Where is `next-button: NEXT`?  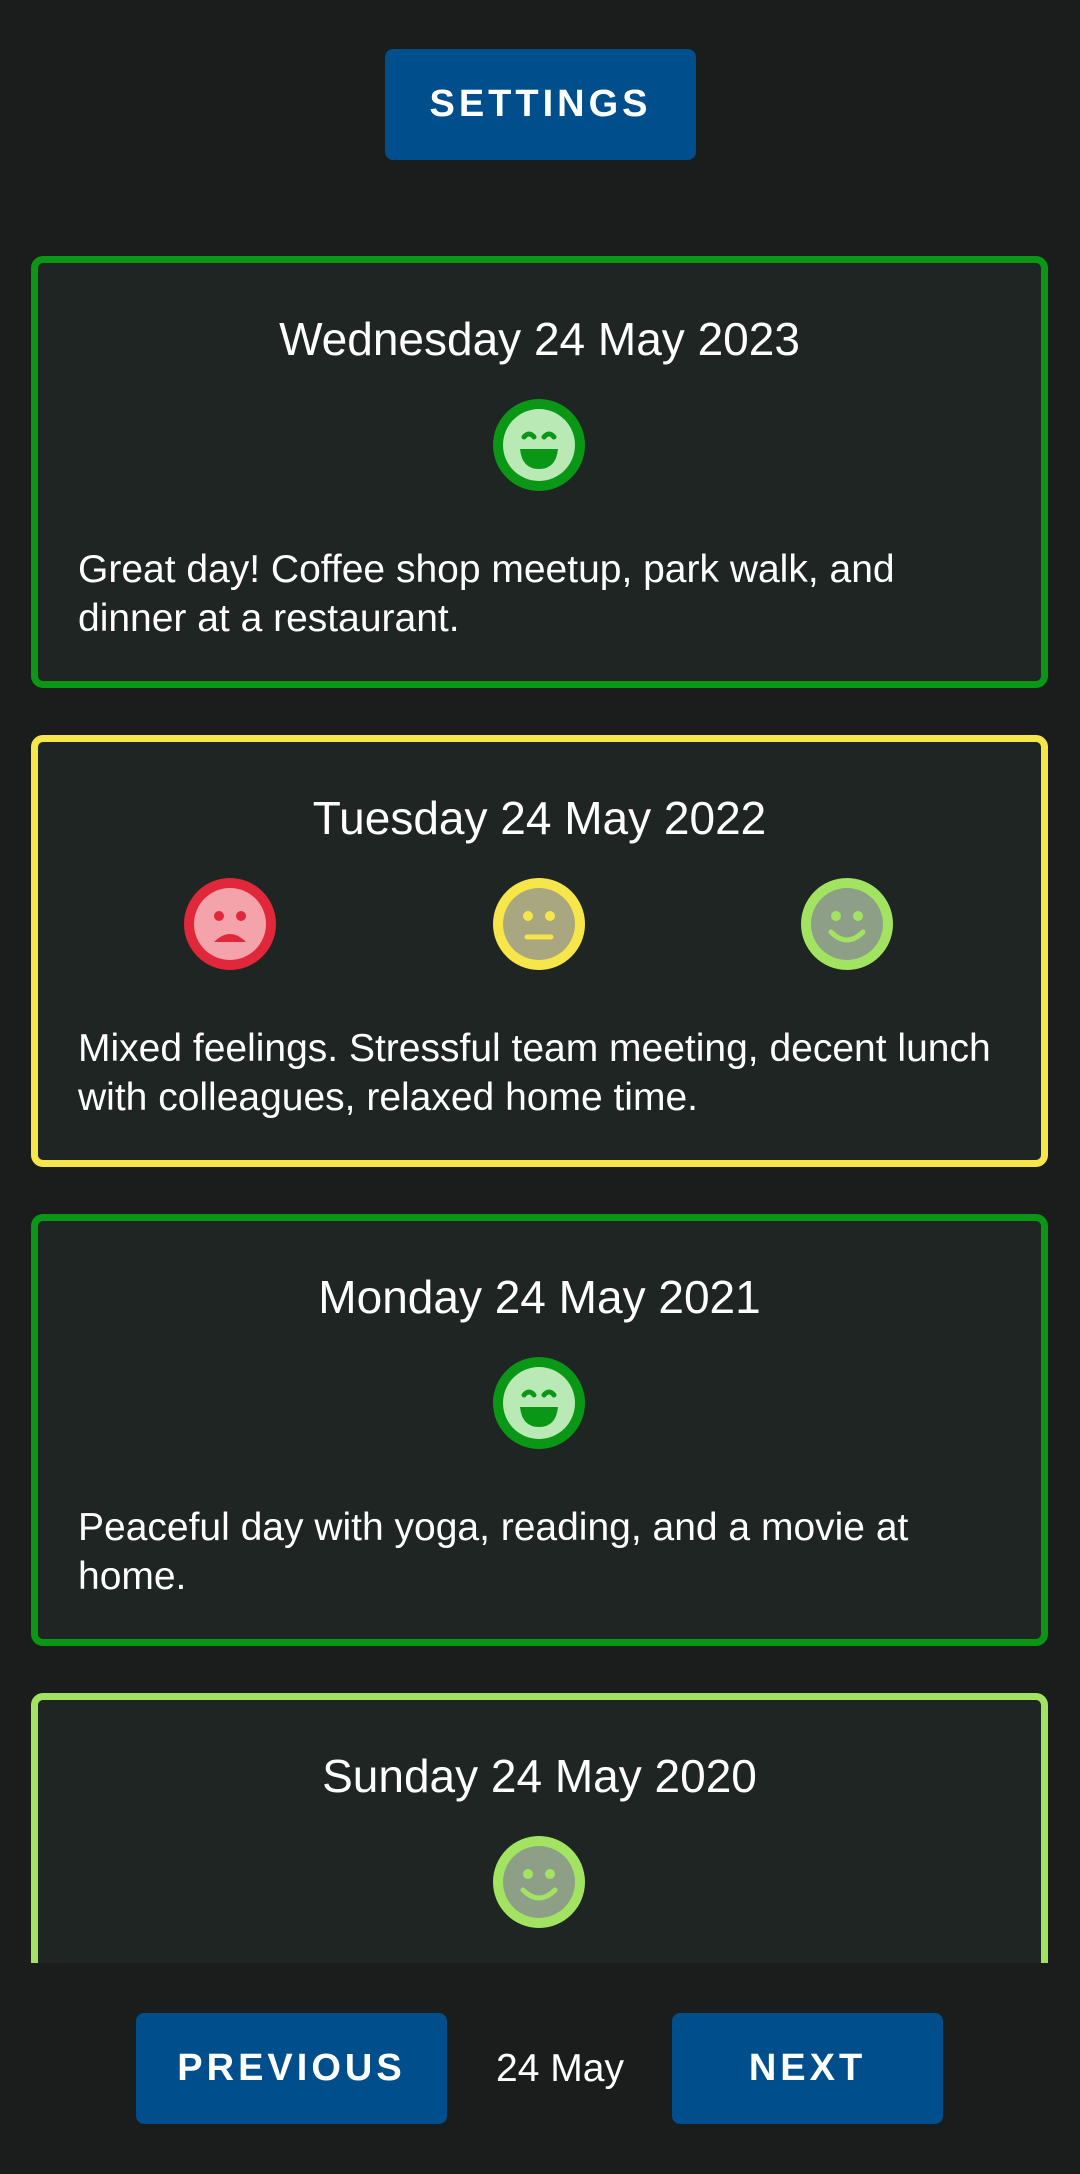 next-button: NEXT is located at coordinates (807, 2068).